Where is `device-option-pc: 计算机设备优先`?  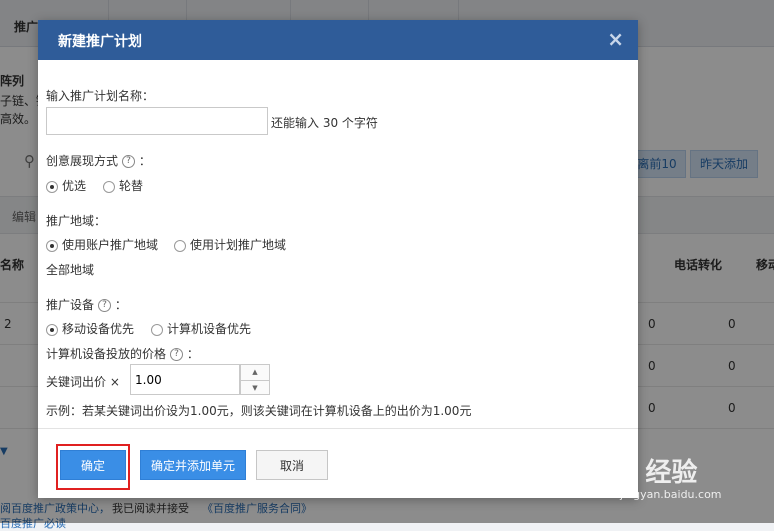
device-option-pc: 计算机设备优先 is located at coordinates (201, 328).